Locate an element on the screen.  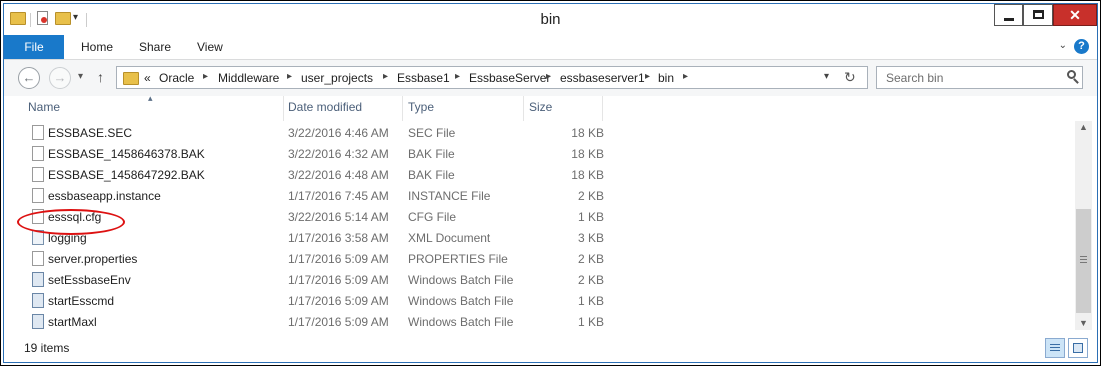
window-title: bin is located at coordinates (550, 19).